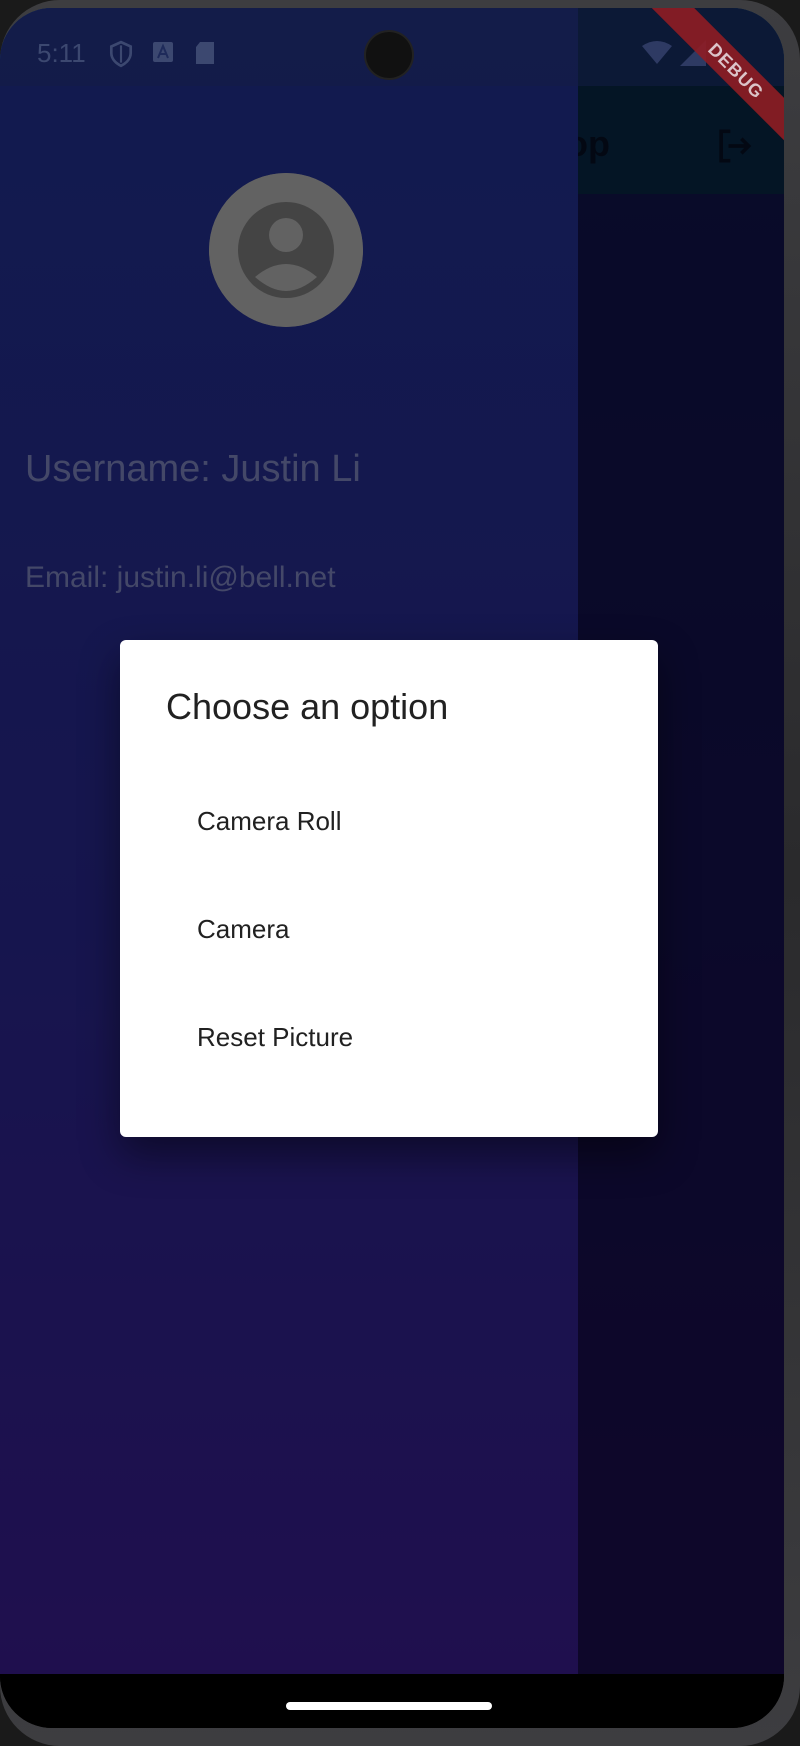 This screenshot has height=1746, width=800. I want to click on dialog-title: Choose an option, so click(307, 706).